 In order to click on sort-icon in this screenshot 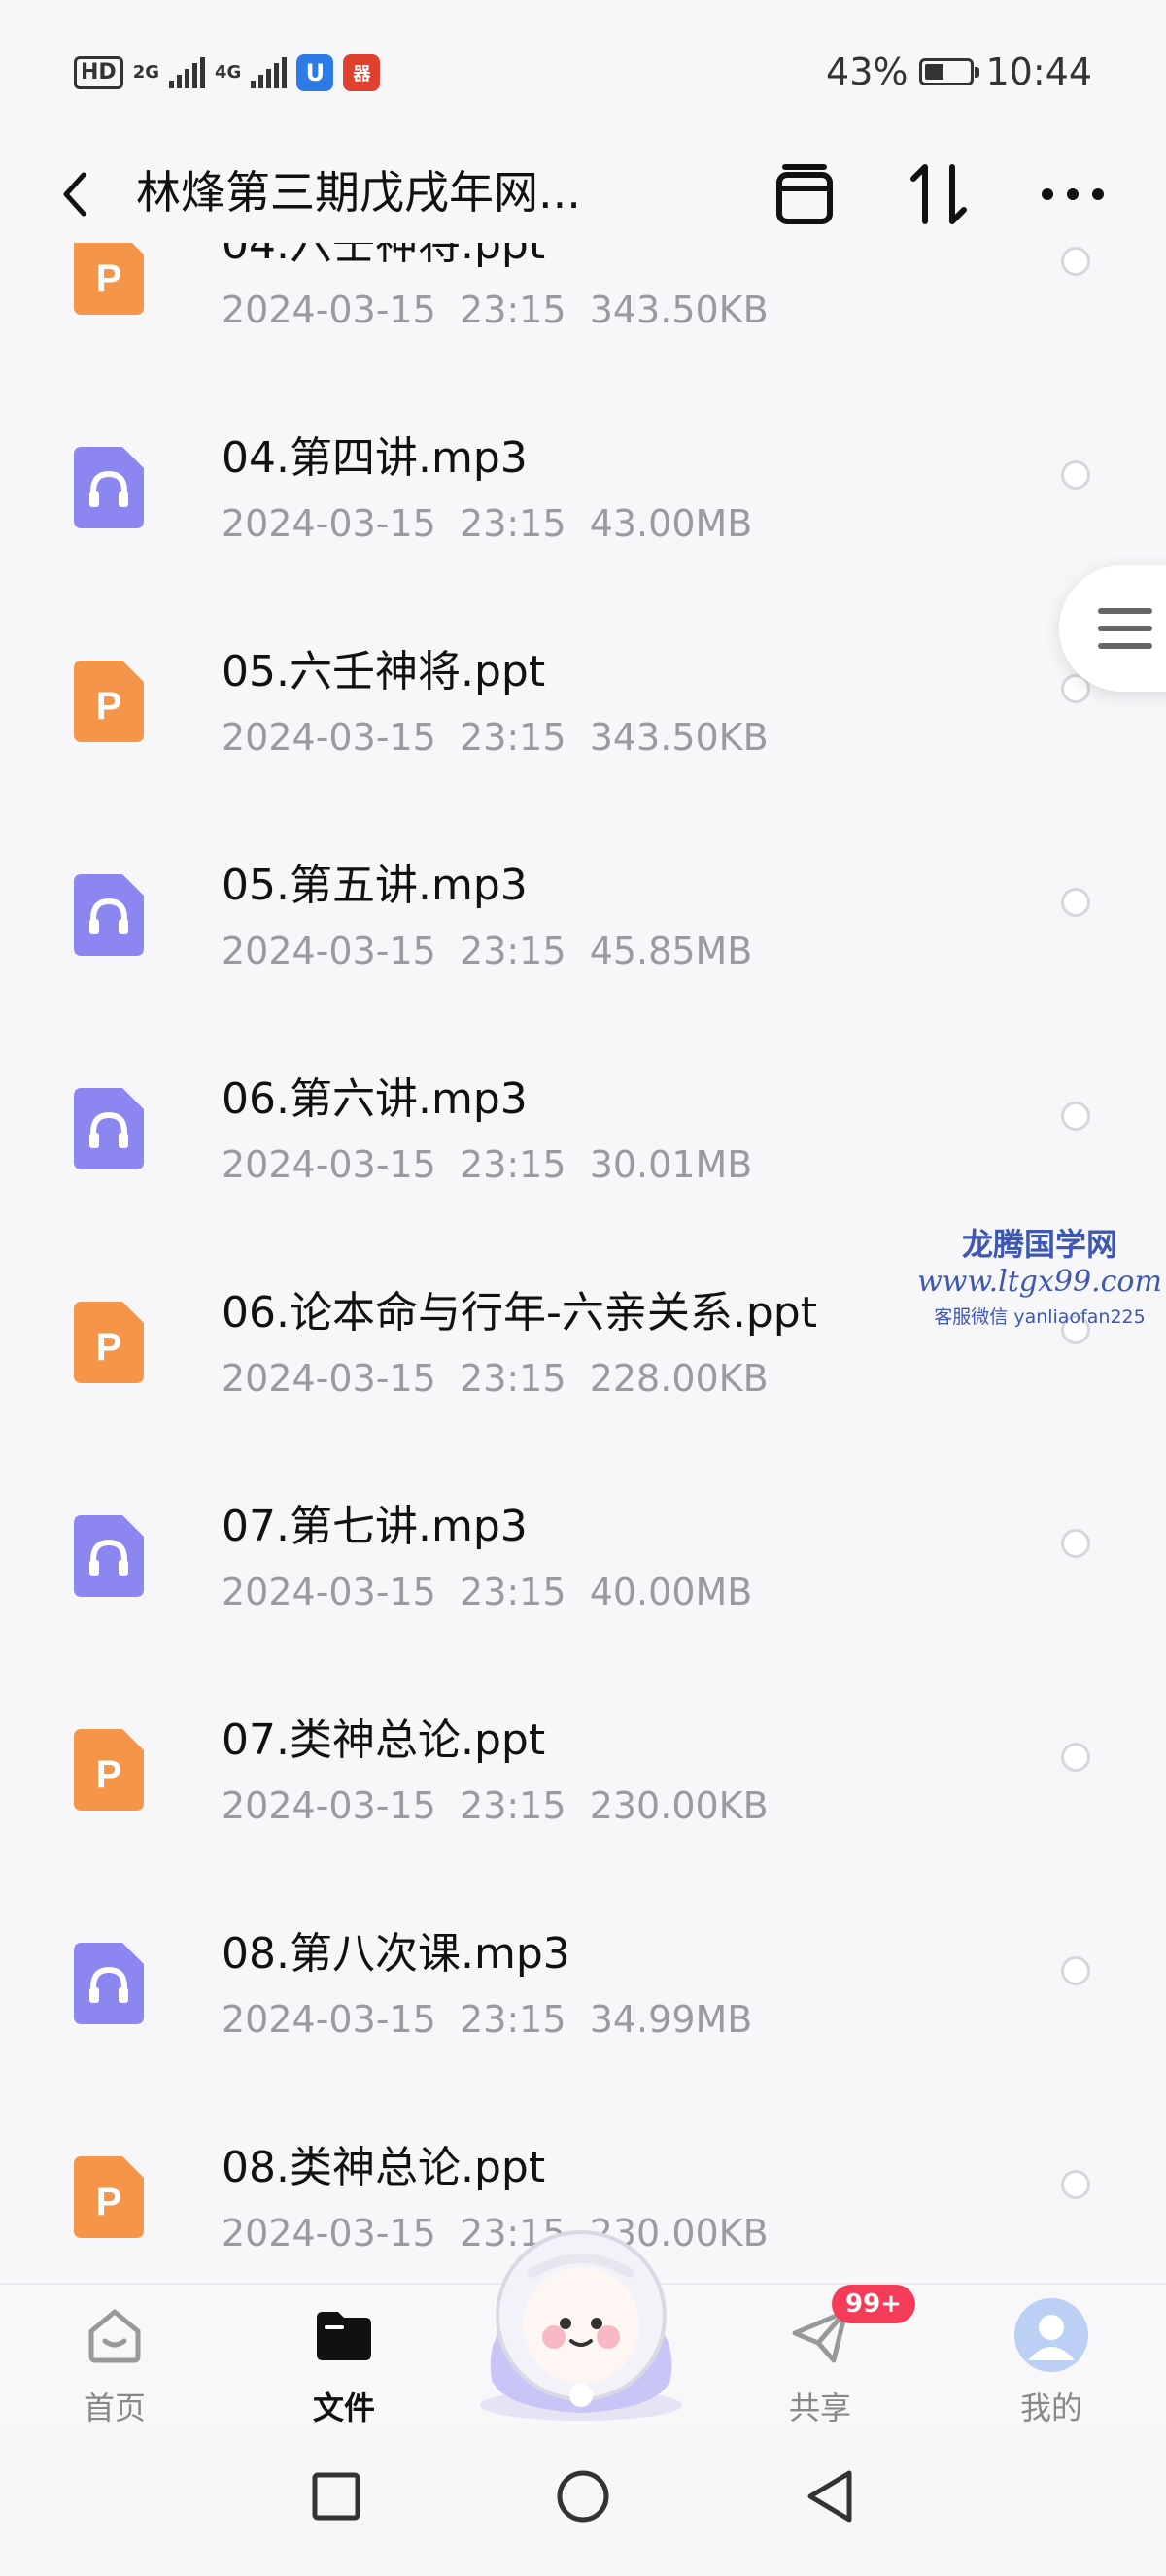, I will do `click(939, 194)`.